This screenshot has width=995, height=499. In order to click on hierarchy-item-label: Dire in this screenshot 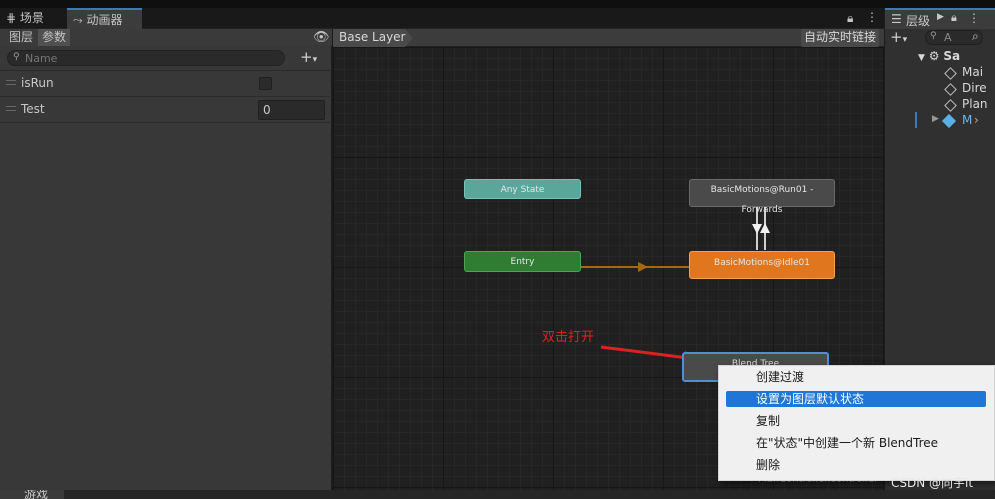, I will do `click(974, 88)`.